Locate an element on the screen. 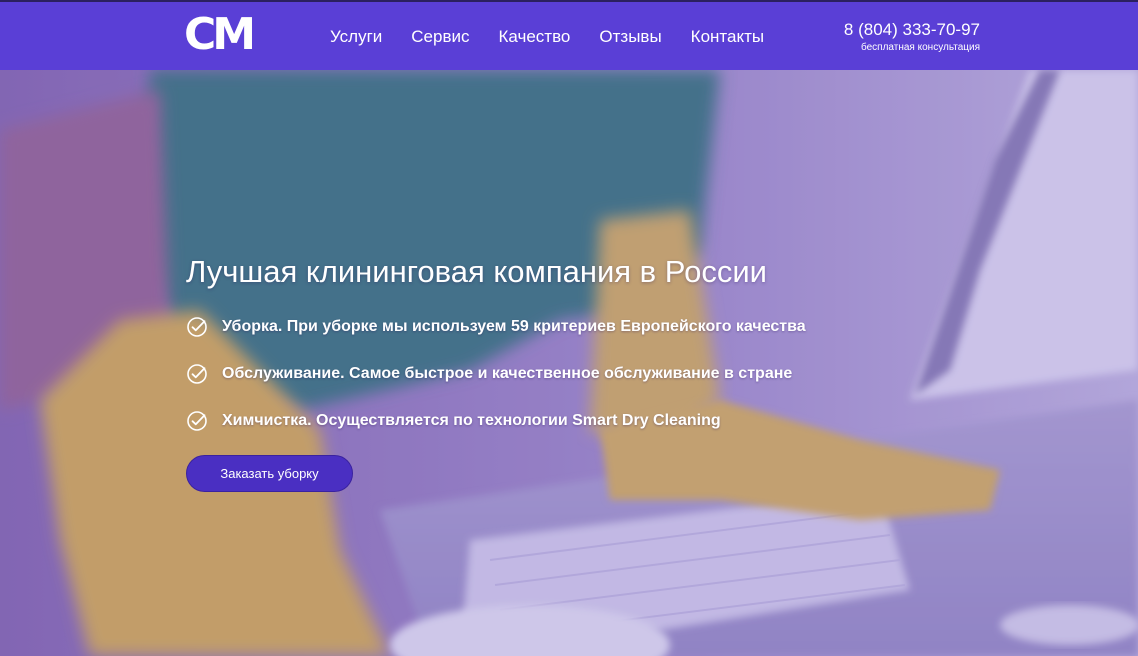 The height and width of the screenshot is (656, 1138). nav-link-contacts: Контакты is located at coordinates (727, 37).